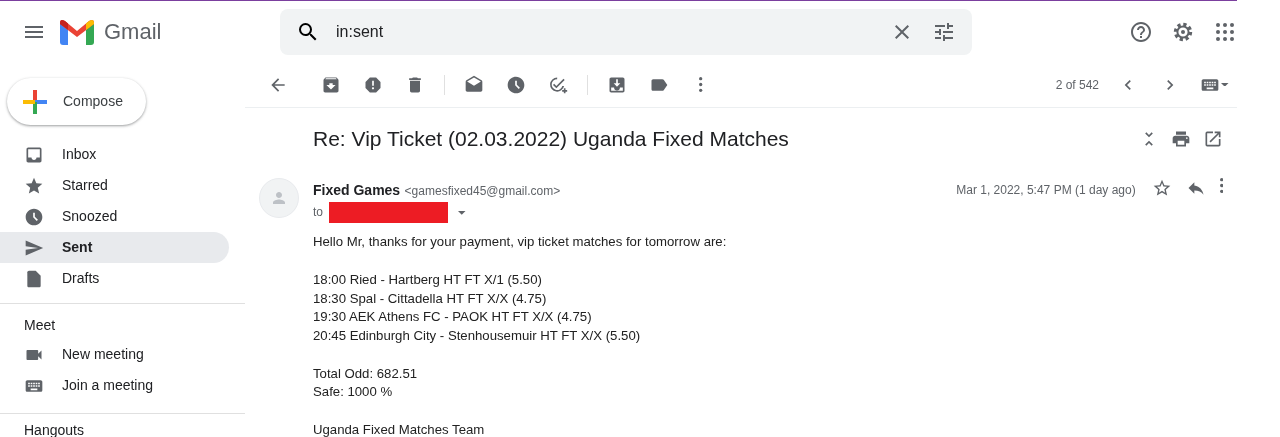 This screenshot has width=1280, height=437. Describe the element at coordinates (34, 278) in the screenshot. I see `document-icon` at that location.